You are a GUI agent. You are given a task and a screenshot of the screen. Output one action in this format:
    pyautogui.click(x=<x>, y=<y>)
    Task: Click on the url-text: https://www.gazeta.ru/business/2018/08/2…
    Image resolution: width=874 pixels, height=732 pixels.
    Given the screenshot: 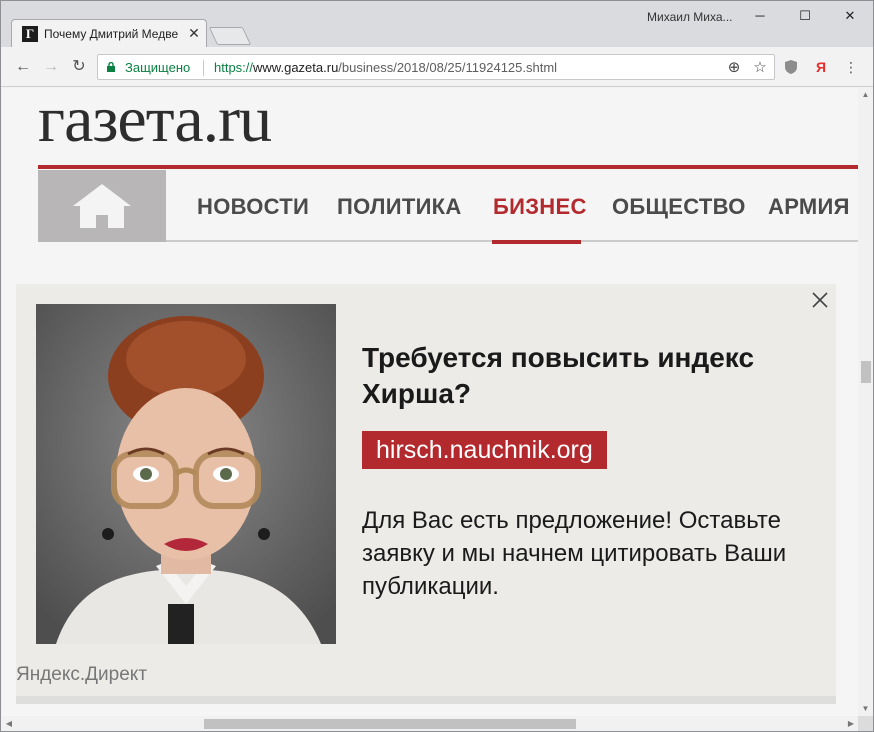 What is the action you would take?
    pyautogui.click(x=385, y=67)
    